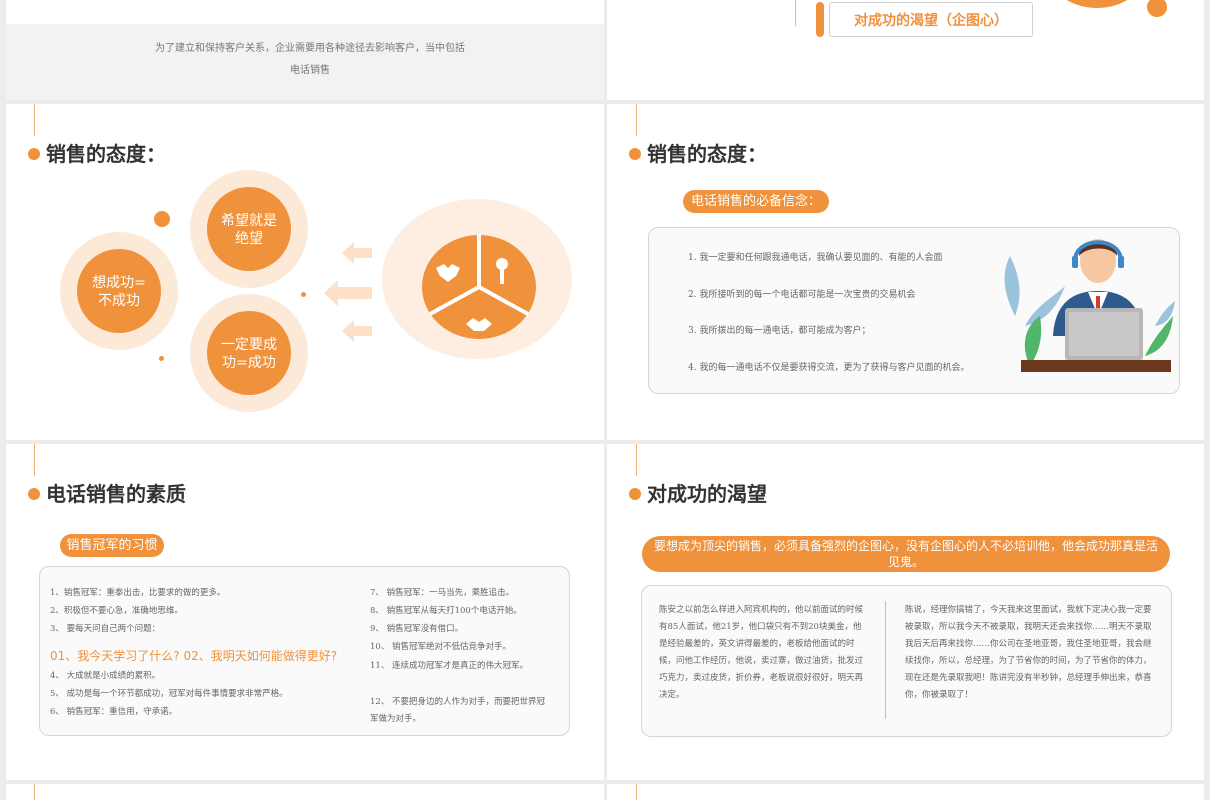 The width and height of the screenshot is (1210, 800). Describe the element at coordinates (707, 494) in the screenshot. I see `section-title-text: 对成功的渴望` at that location.